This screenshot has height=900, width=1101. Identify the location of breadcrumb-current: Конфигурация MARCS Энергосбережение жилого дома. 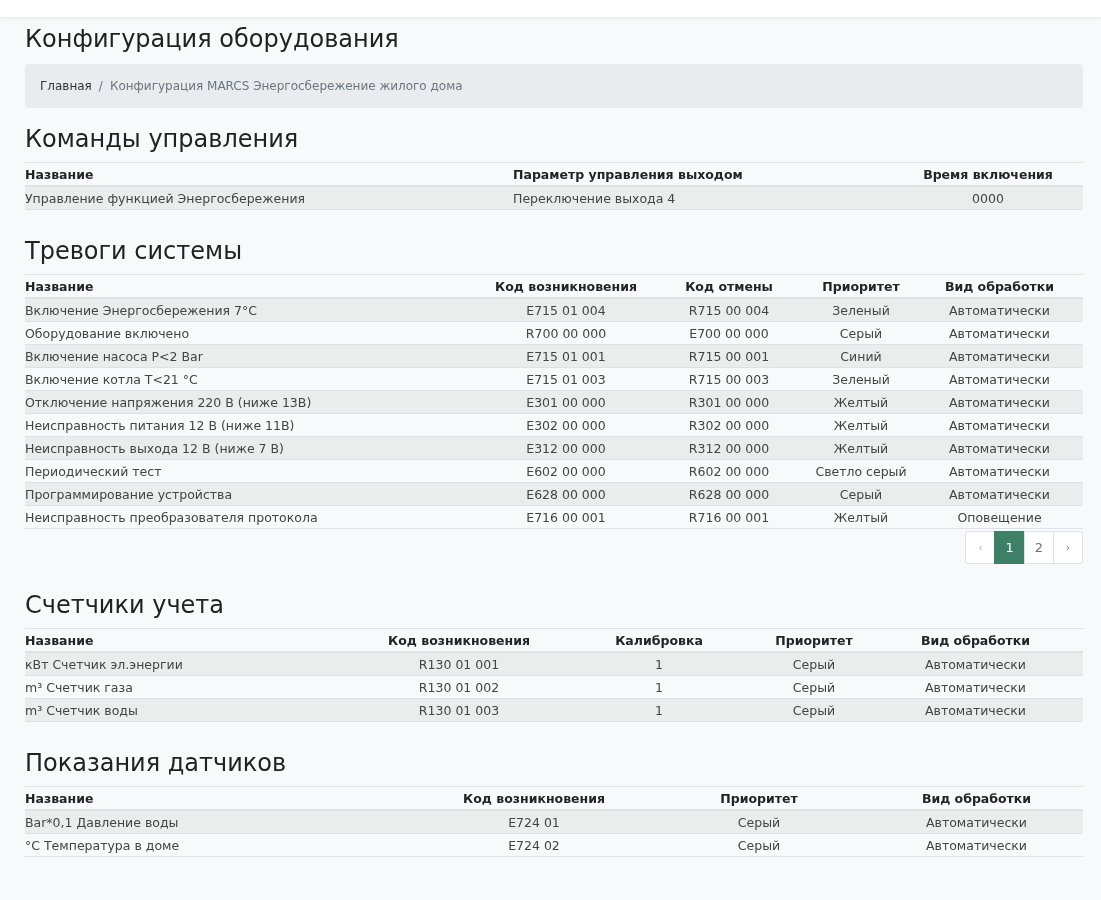
(286, 86).